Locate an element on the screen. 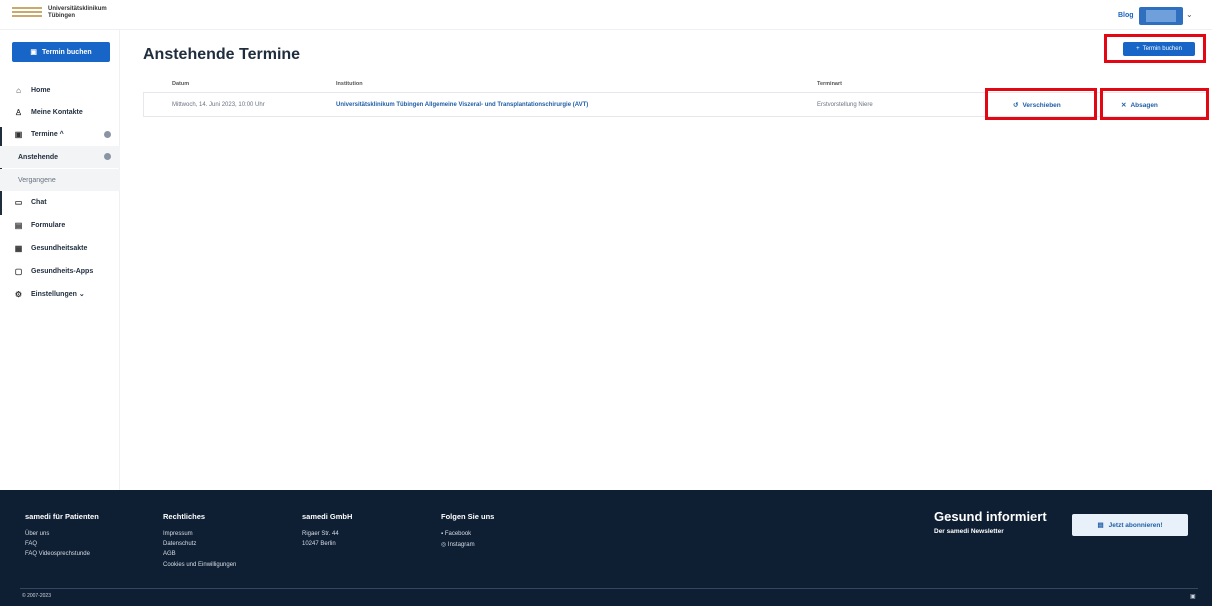 This screenshot has height=606, width=1212. sidebar-item-forms: ▤ Formulare is located at coordinates (60, 225).